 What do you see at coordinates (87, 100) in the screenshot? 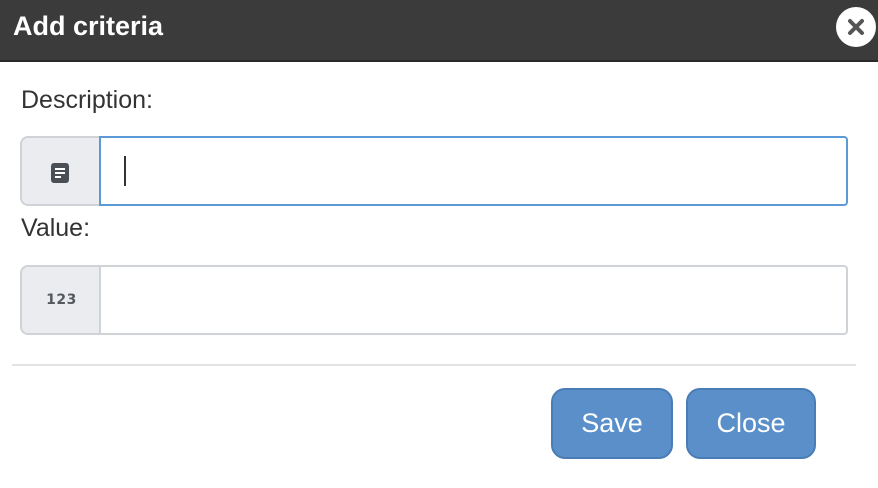
I see `description-label: Description:` at bounding box center [87, 100].